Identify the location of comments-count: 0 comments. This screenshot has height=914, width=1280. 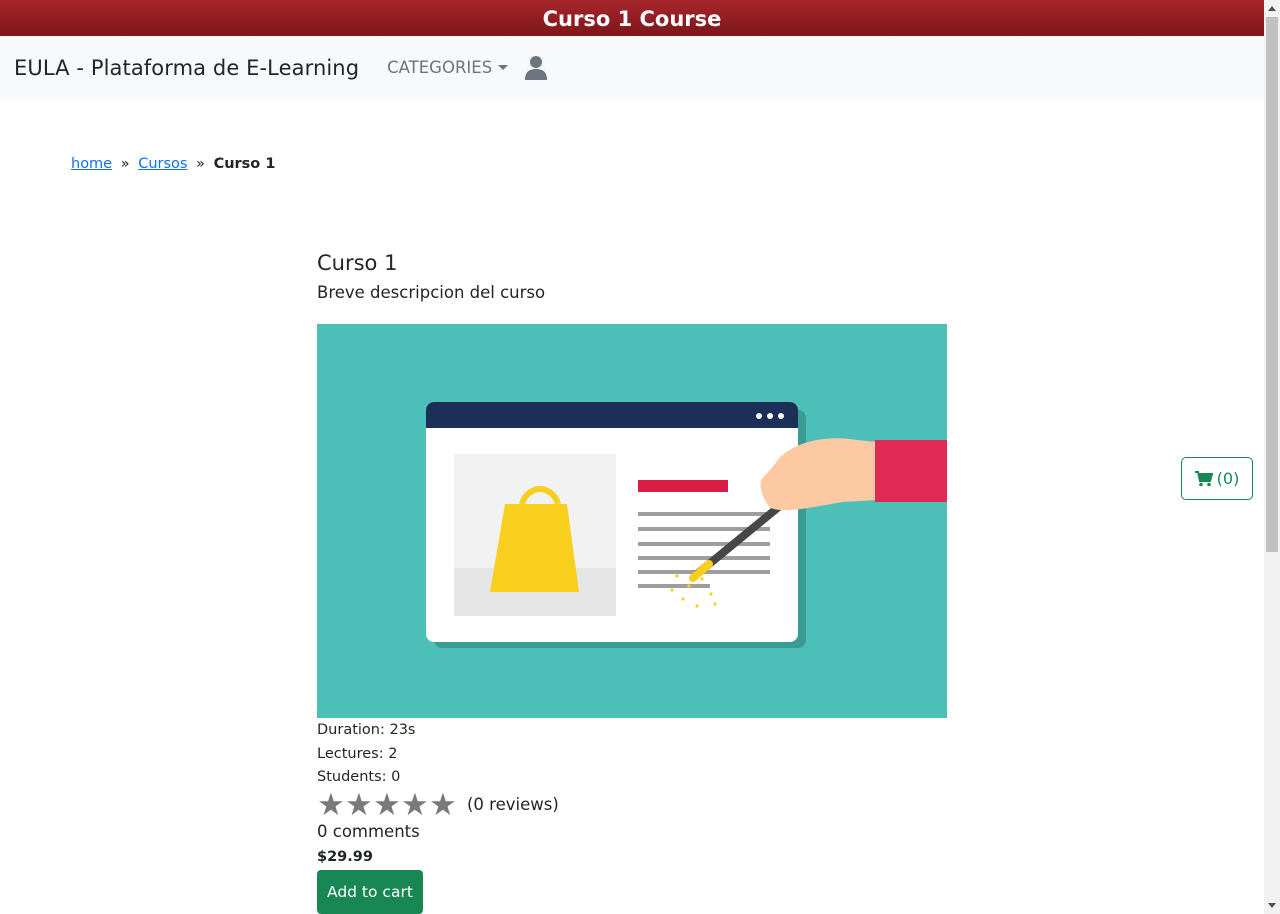
(368, 831).